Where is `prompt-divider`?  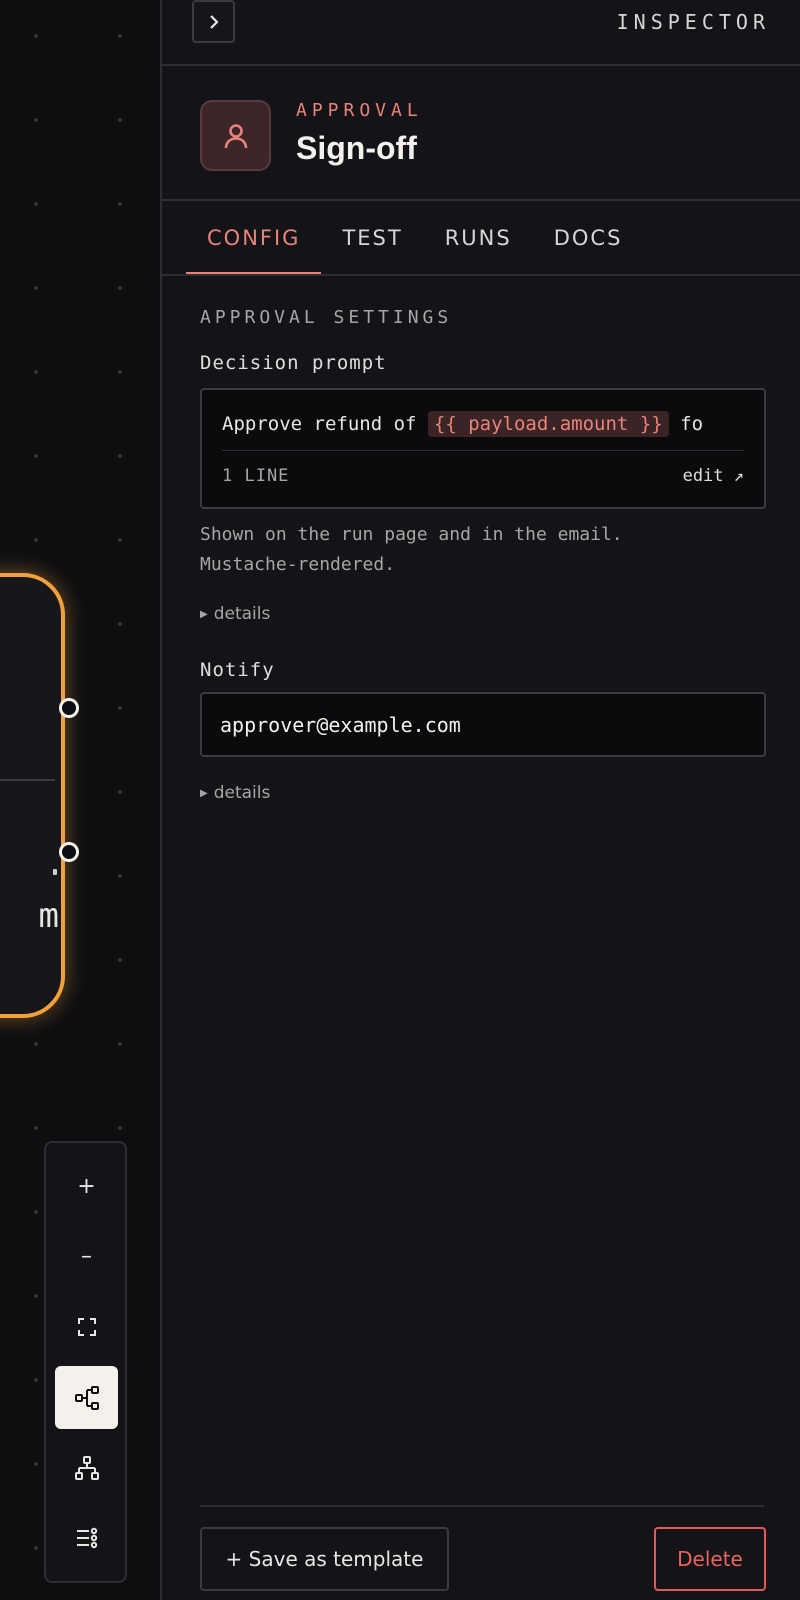
prompt-divider is located at coordinates (483, 450).